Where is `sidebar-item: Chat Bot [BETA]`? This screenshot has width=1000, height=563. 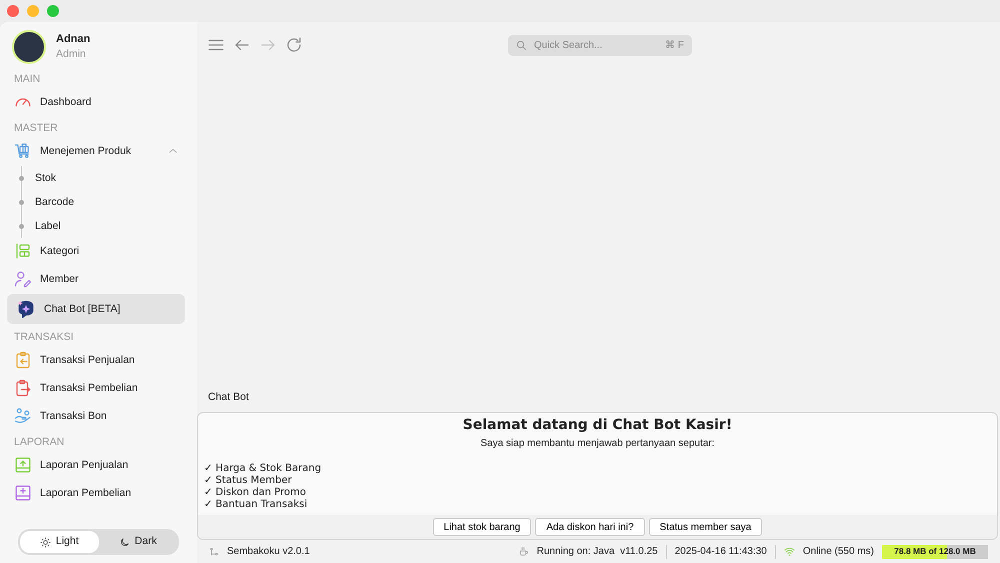
sidebar-item: Chat Bot [BETA] is located at coordinates (96, 309).